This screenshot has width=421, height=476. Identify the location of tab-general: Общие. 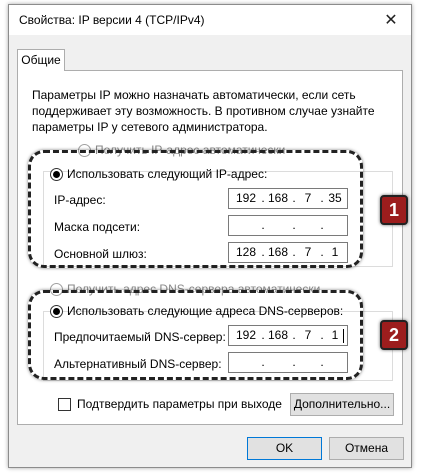
(41, 60).